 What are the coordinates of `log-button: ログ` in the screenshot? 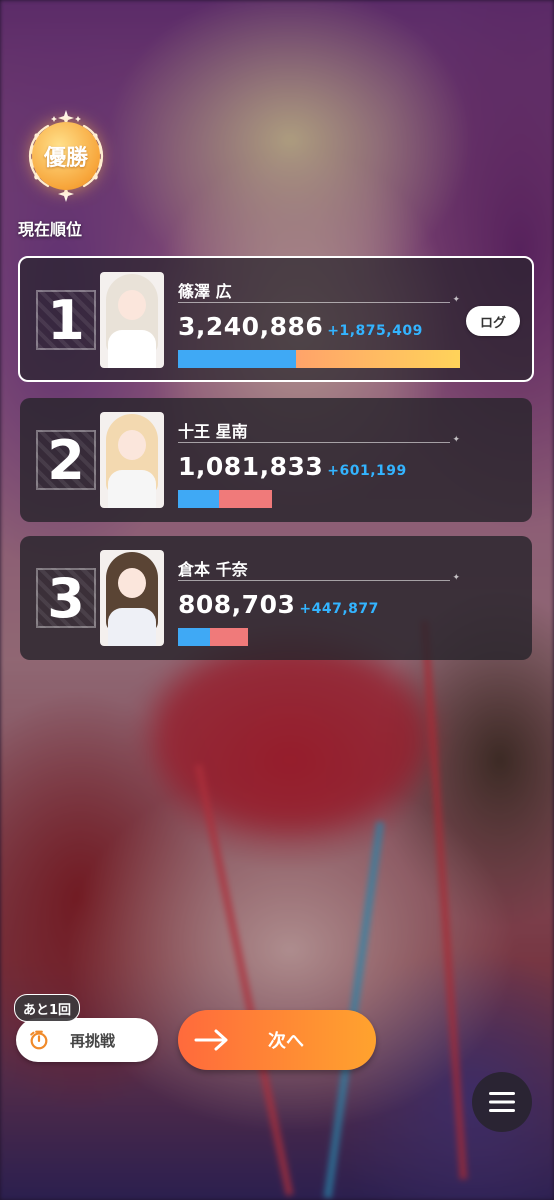 It's located at (493, 321).